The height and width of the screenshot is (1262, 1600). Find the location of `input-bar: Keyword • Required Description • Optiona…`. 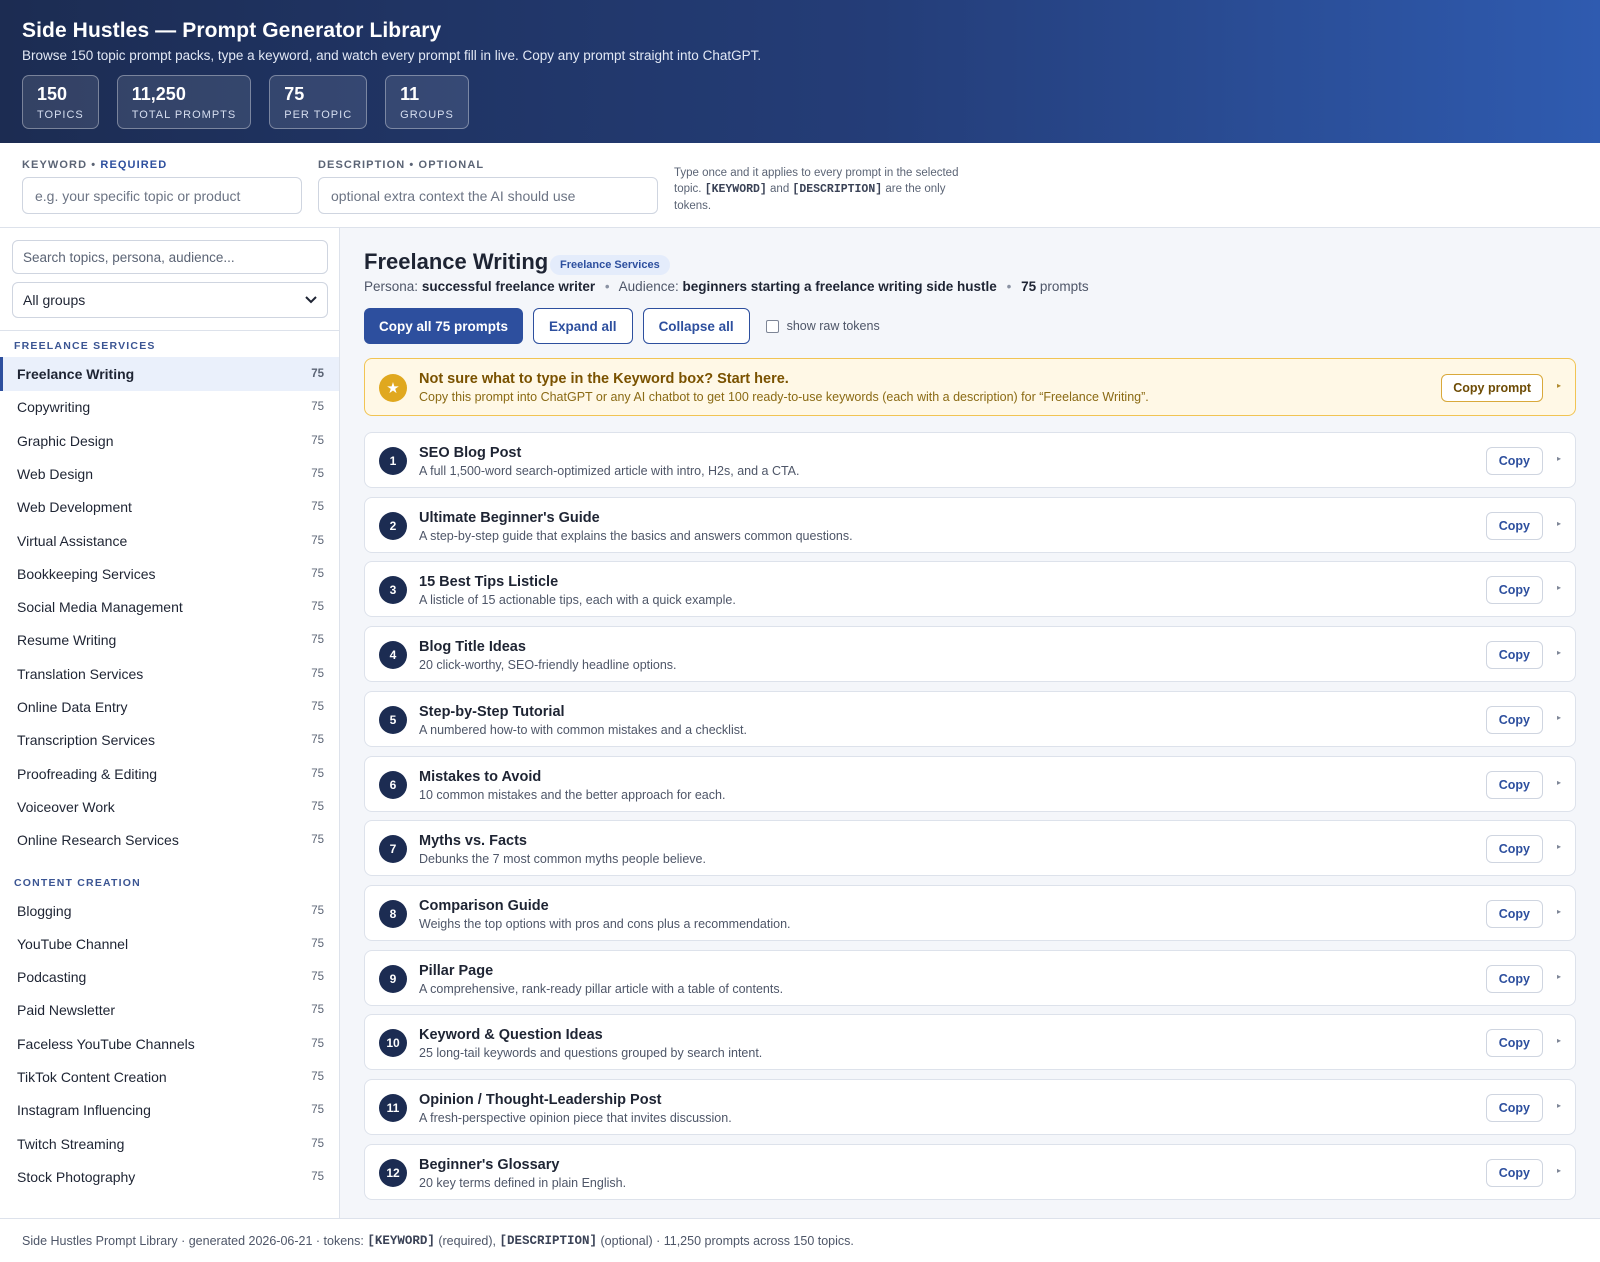

input-bar: Keyword • Required Description • Optiona… is located at coordinates (800, 185).